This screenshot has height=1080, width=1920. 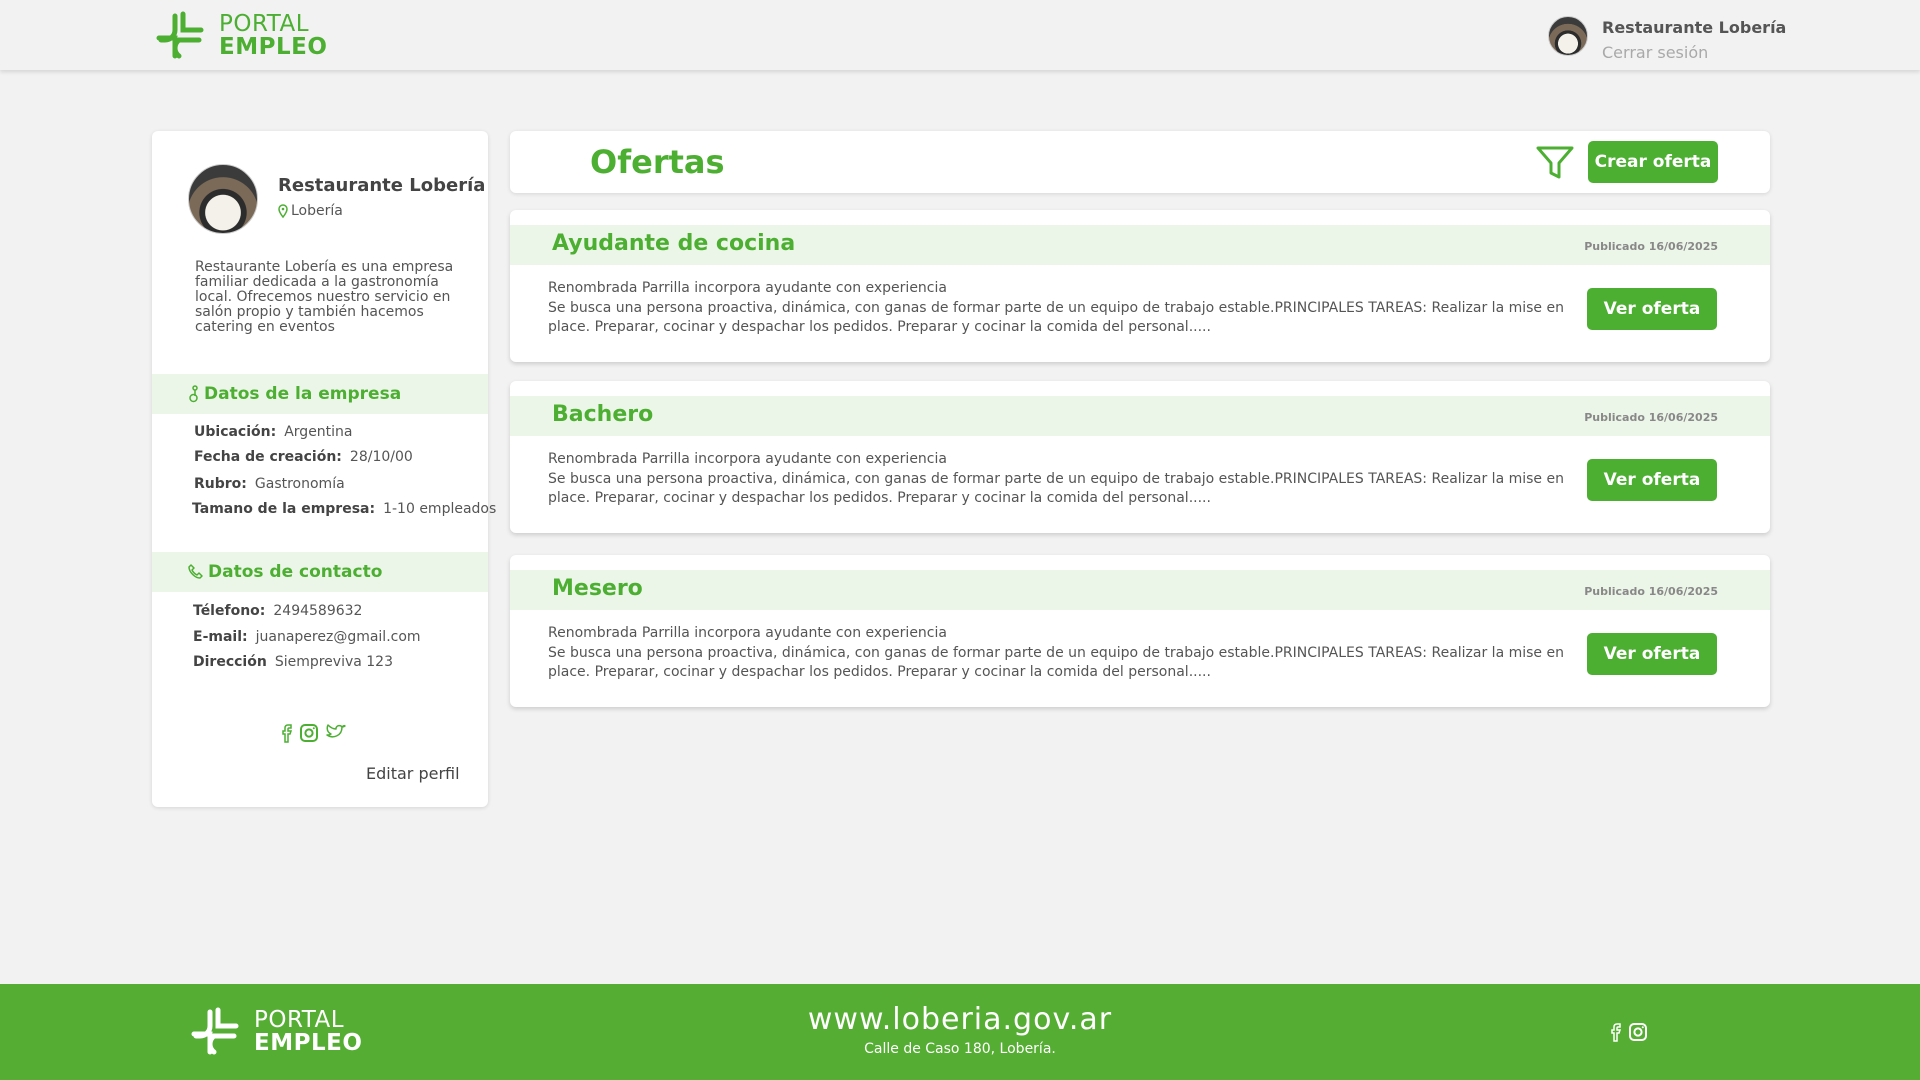 I want to click on company-field-location: Ubicación: Argentina, so click(x=273, y=432).